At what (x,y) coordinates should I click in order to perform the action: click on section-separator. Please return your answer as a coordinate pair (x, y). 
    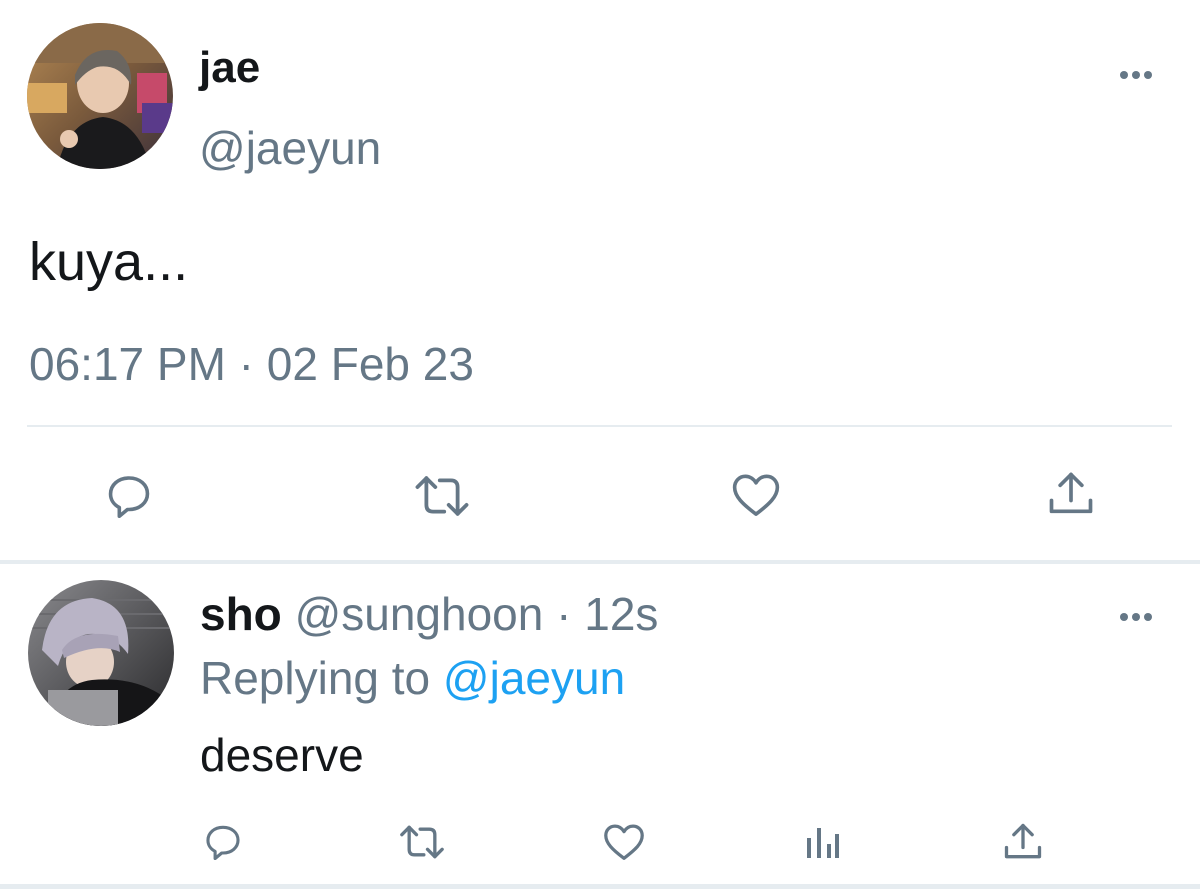
    Looking at the image, I should click on (600, 562).